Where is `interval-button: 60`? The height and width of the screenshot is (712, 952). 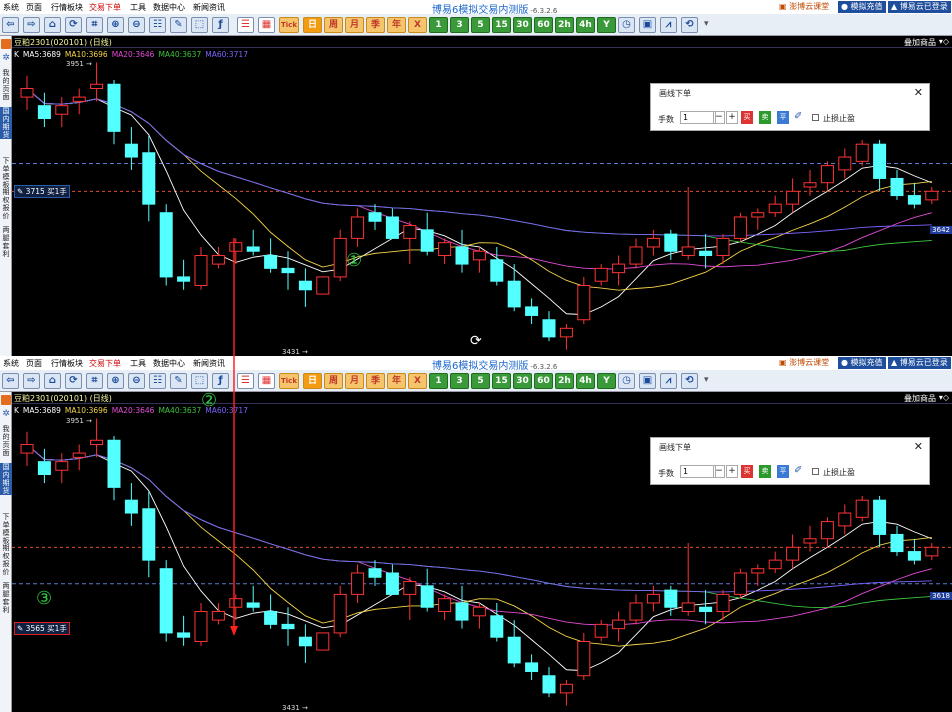
interval-button: 60 is located at coordinates (543, 25).